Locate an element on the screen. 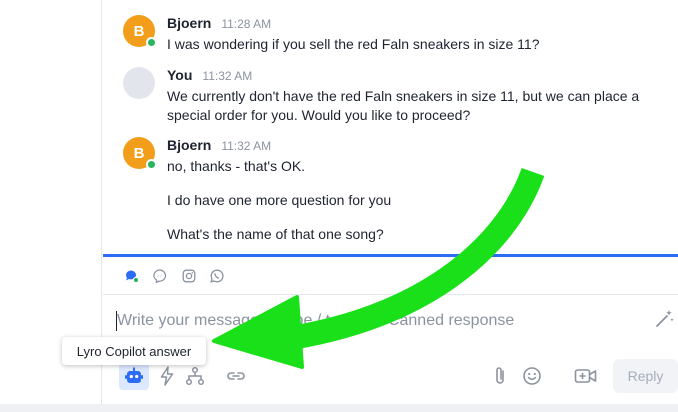 This screenshot has height=412, width=678. paperclip-icon is located at coordinates (500, 375).